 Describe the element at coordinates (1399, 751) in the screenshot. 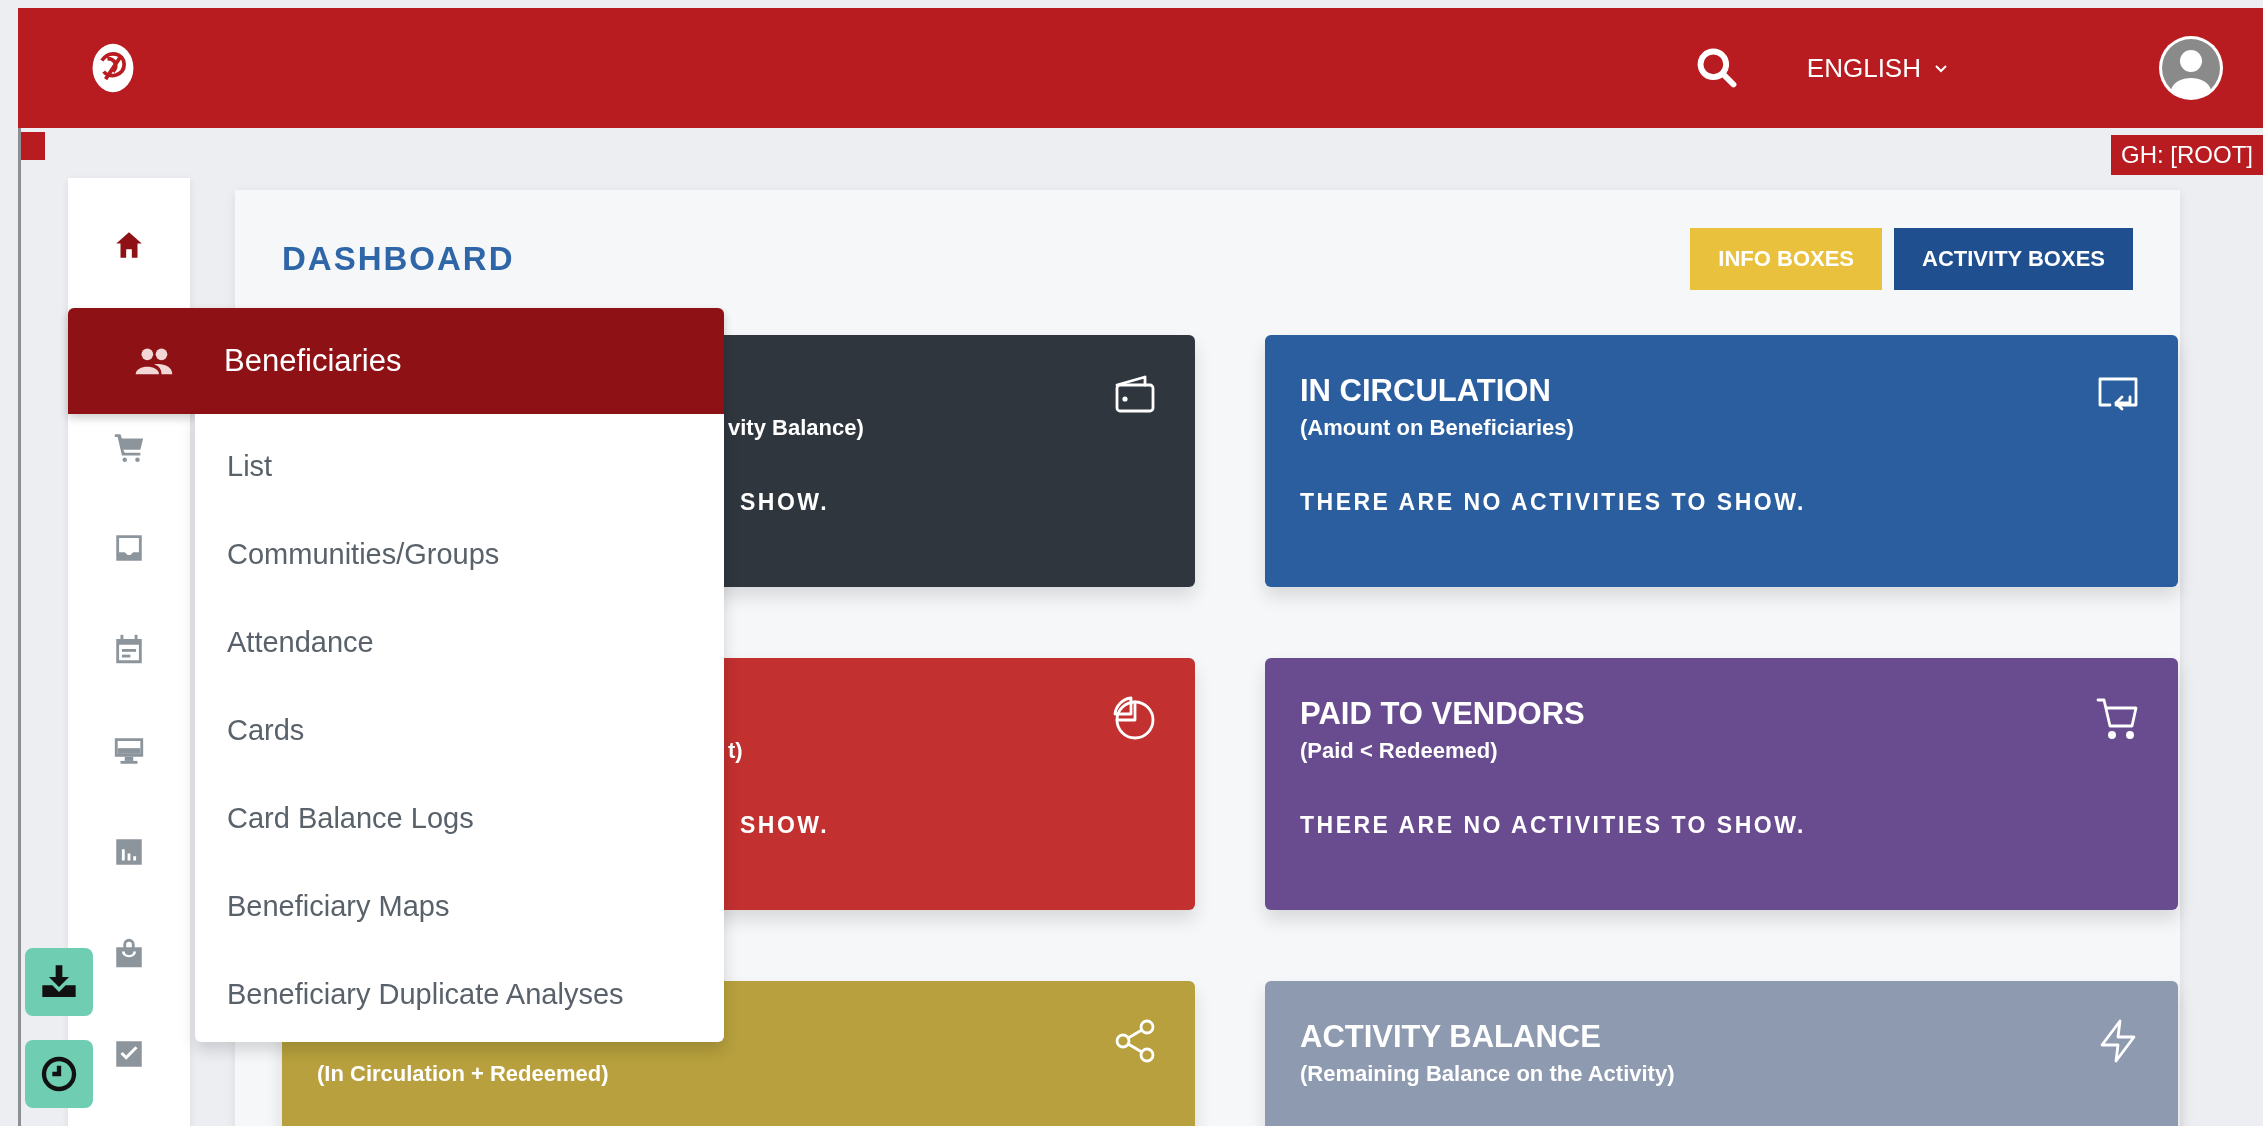

I see `card-subtitle: (Paid < Redeemed)` at that location.